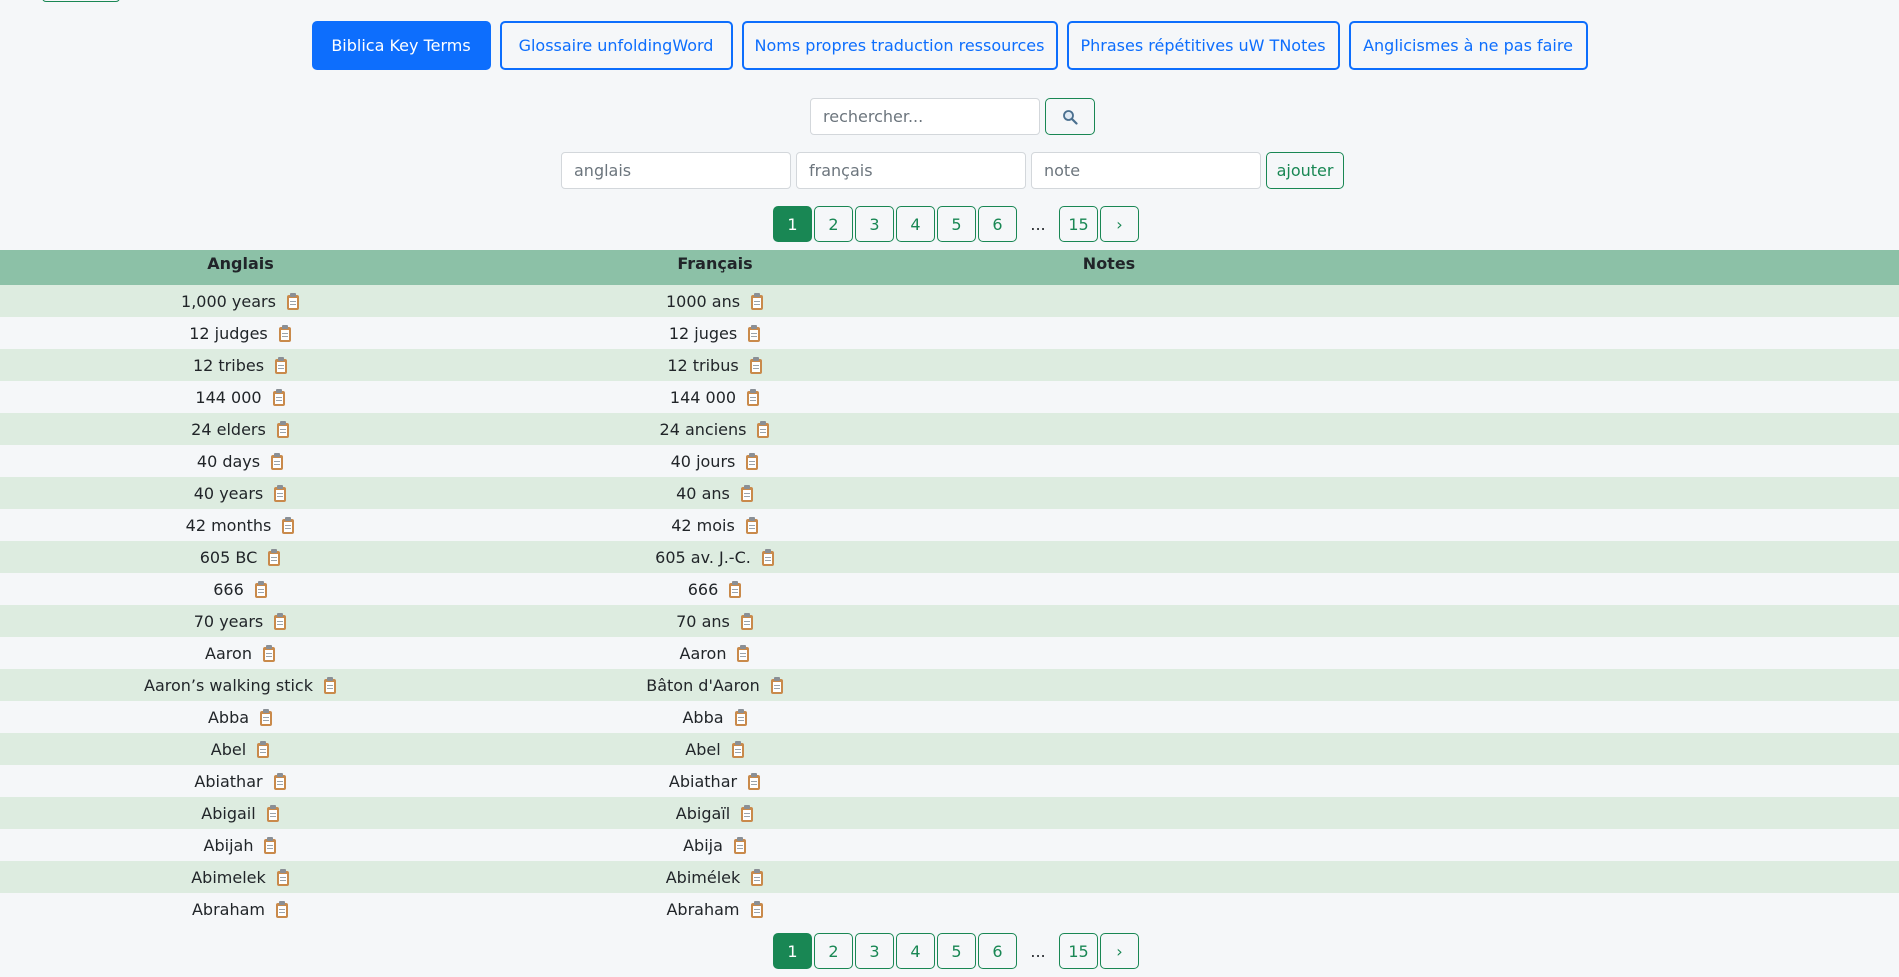  Describe the element at coordinates (949, 365) in the screenshot. I see `table-row: 12 tribes 12 tribus` at that location.